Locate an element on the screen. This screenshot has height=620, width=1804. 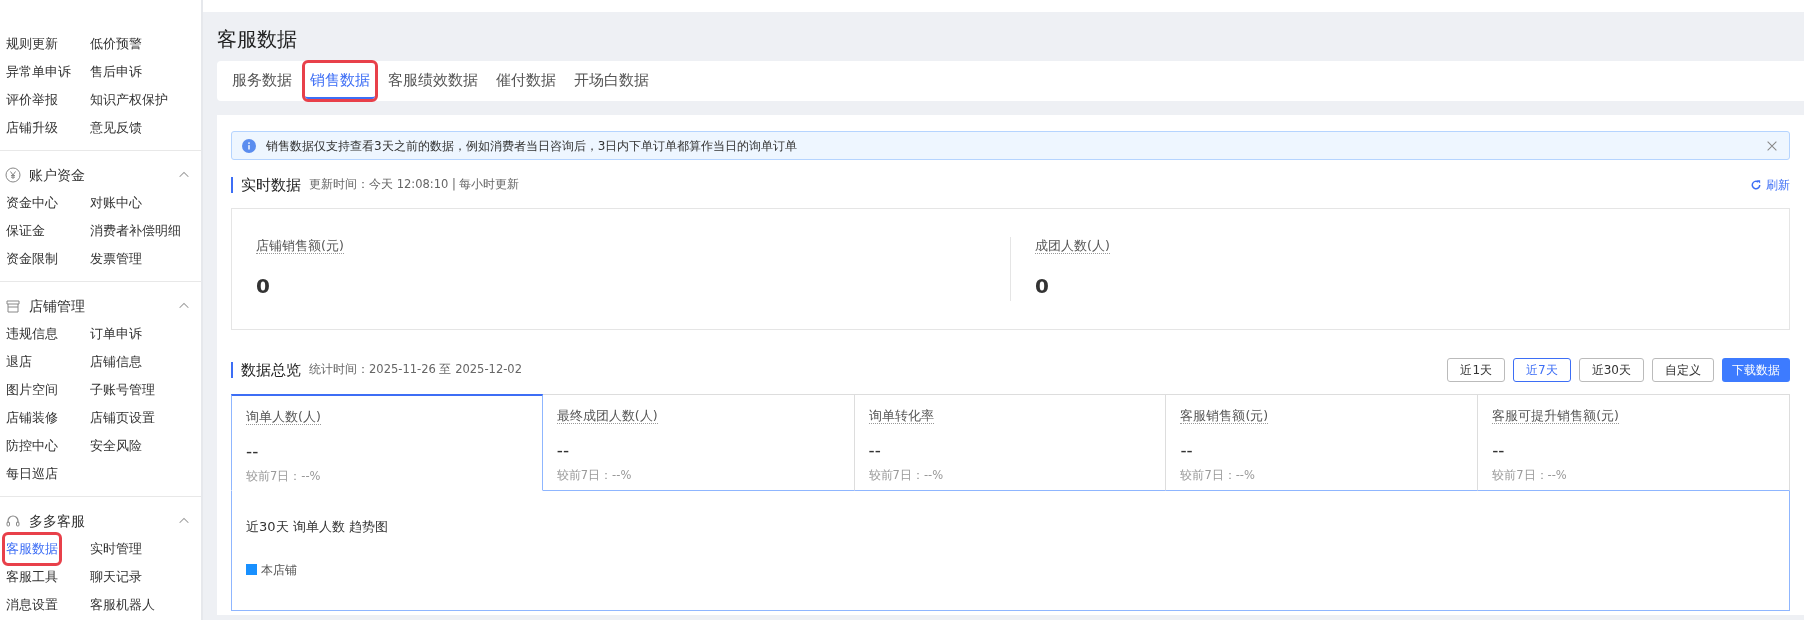
metric-label: 客服销售额(元) is located at coordinates (1224, 416).